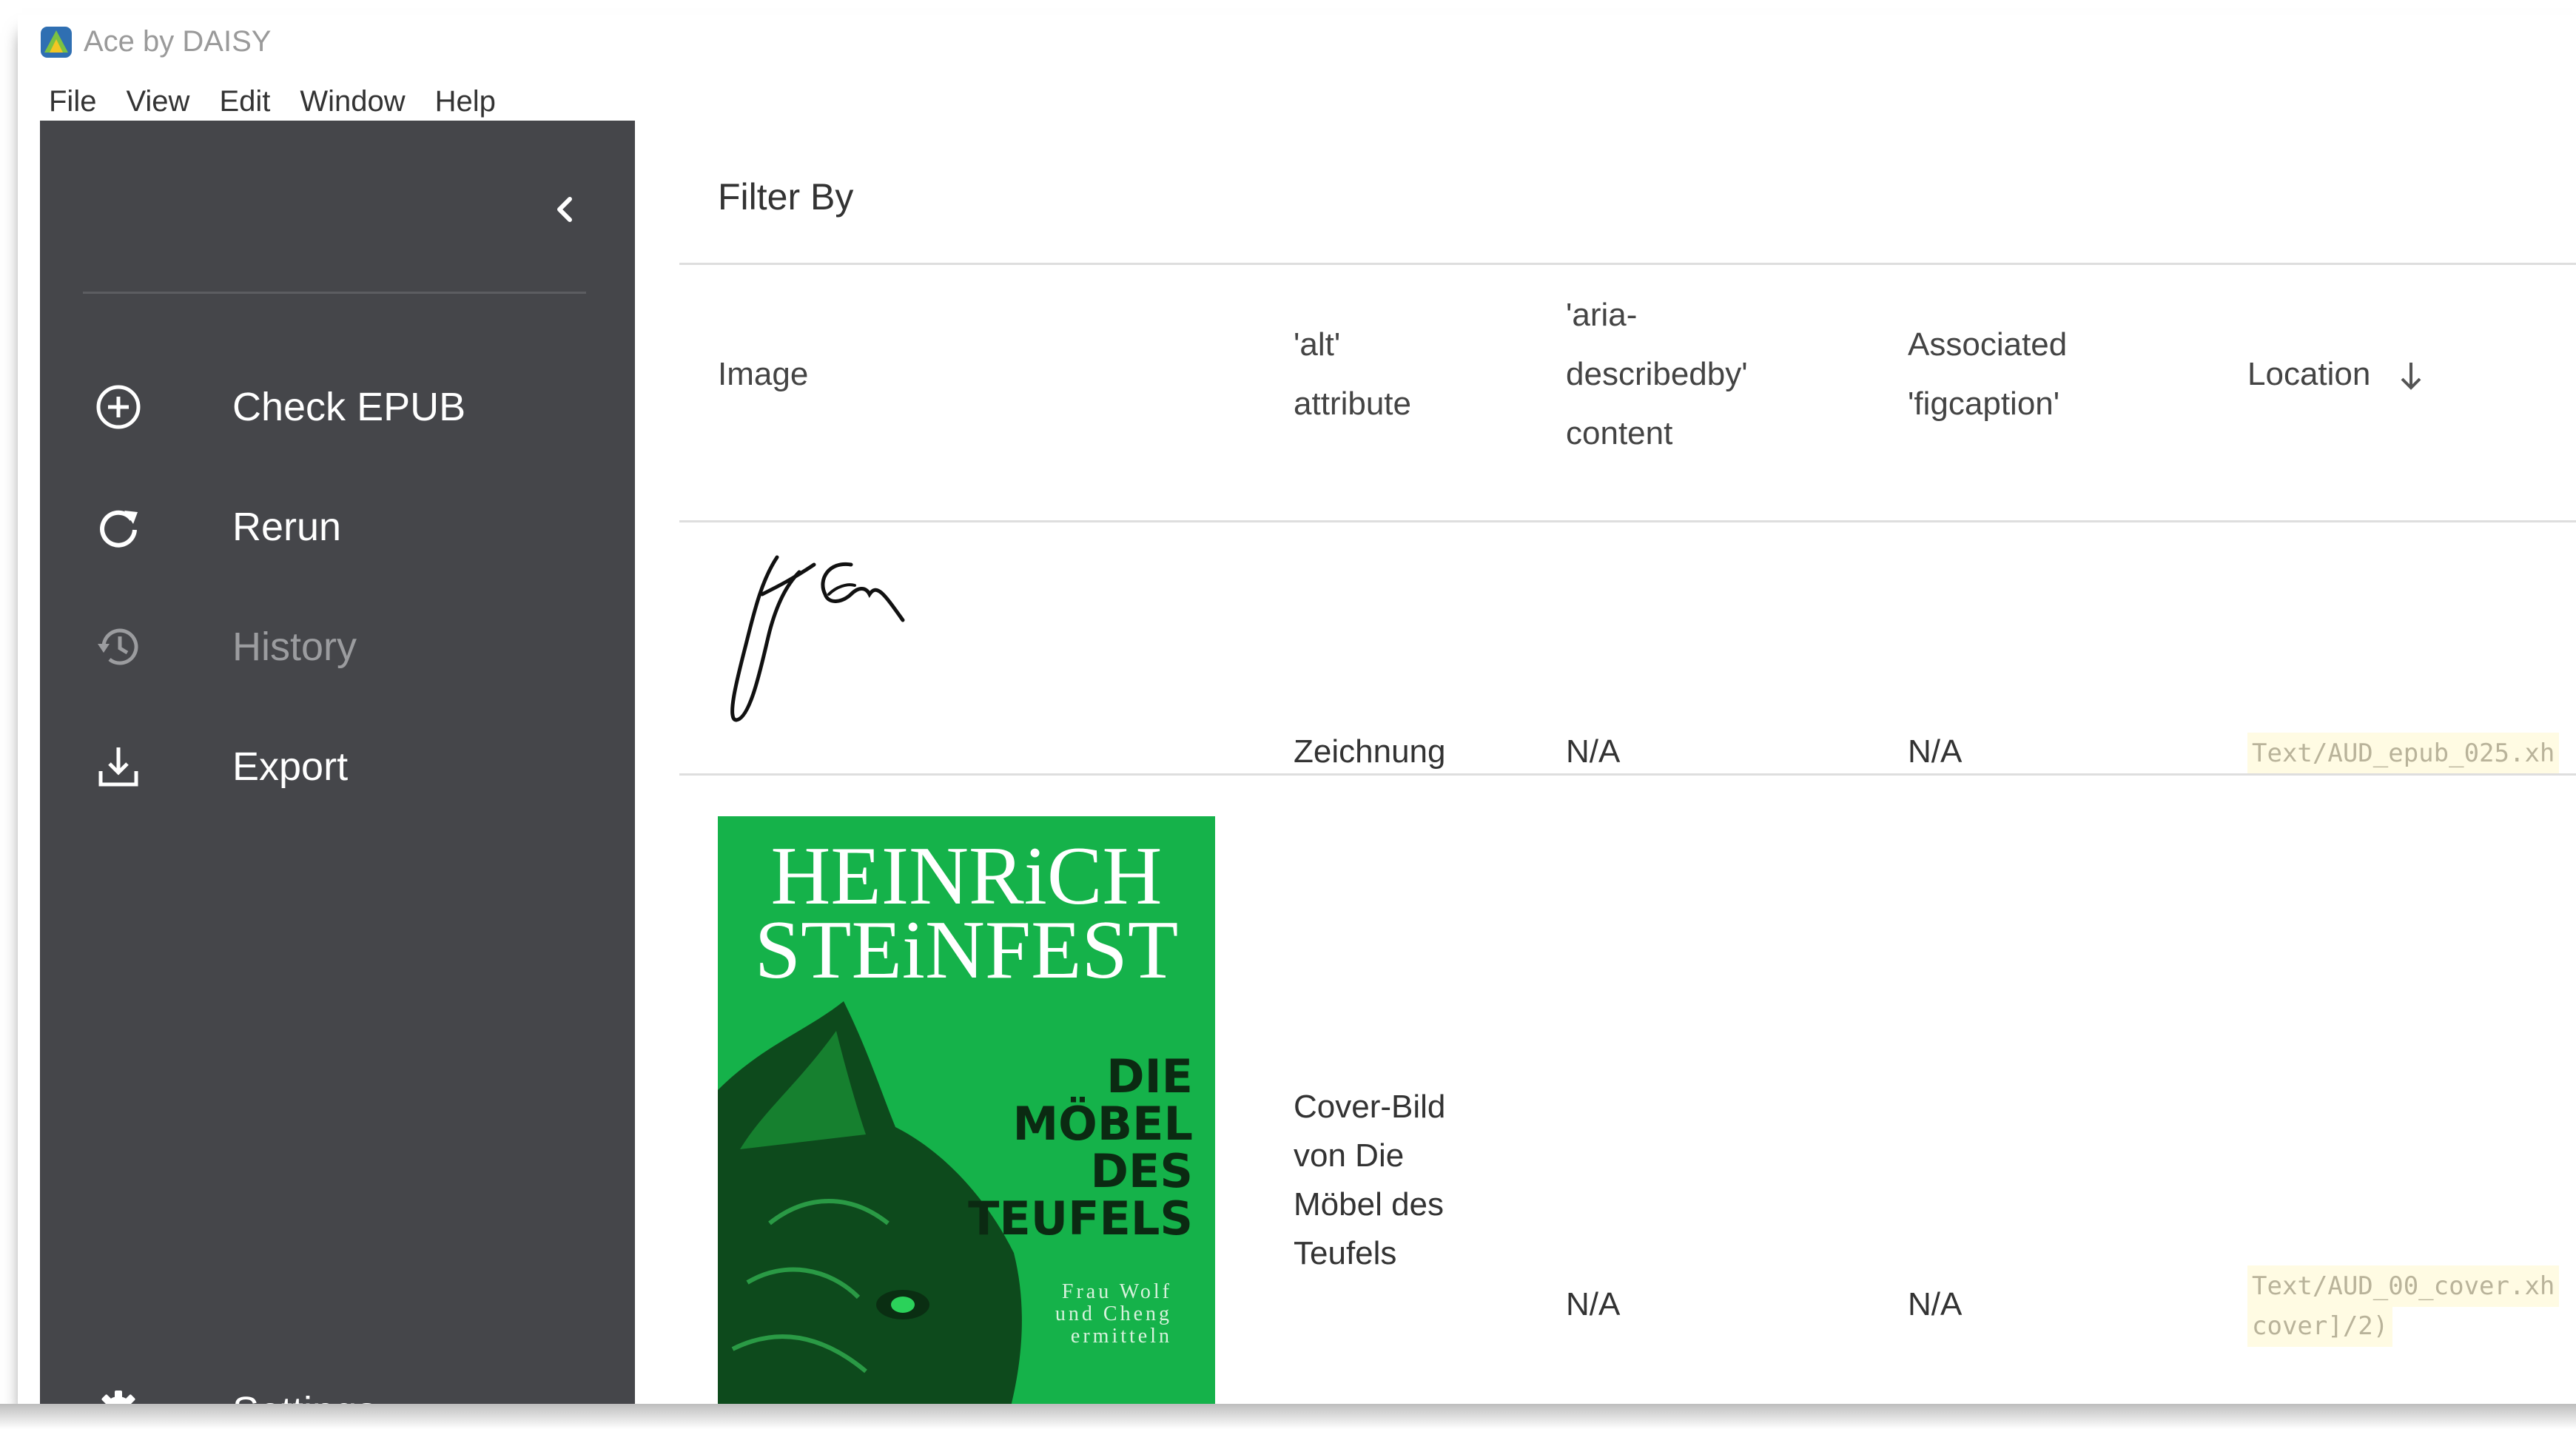 The width and height of the screenshot is (2576, 1429). What do you see at coordinates (334, 293) in the screenshot?
I see `sidebar-divider` at bounding box center [334, 293].